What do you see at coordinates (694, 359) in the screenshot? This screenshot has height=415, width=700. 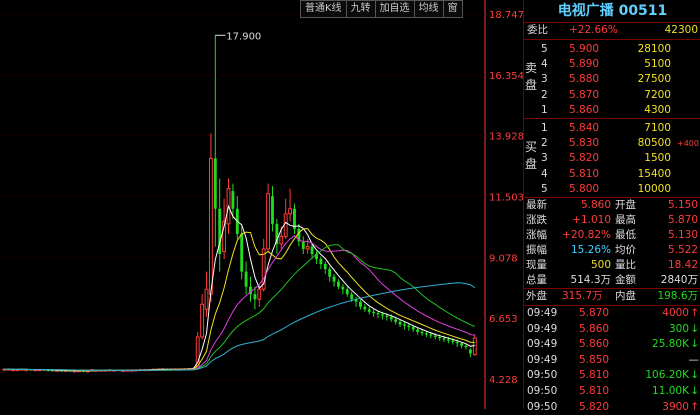 I see `dash-icon: —` at bounding box center [694, 359].